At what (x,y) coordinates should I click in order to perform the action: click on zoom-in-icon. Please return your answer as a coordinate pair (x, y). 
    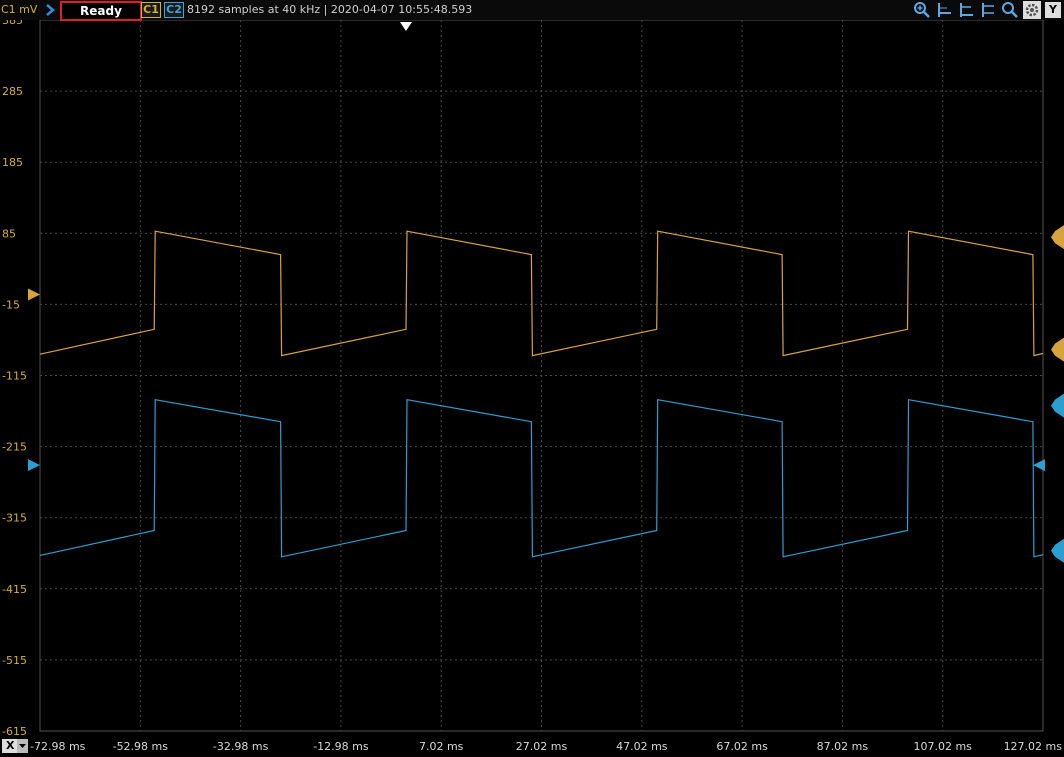
    Looking at the image, I should click on (922, 10).